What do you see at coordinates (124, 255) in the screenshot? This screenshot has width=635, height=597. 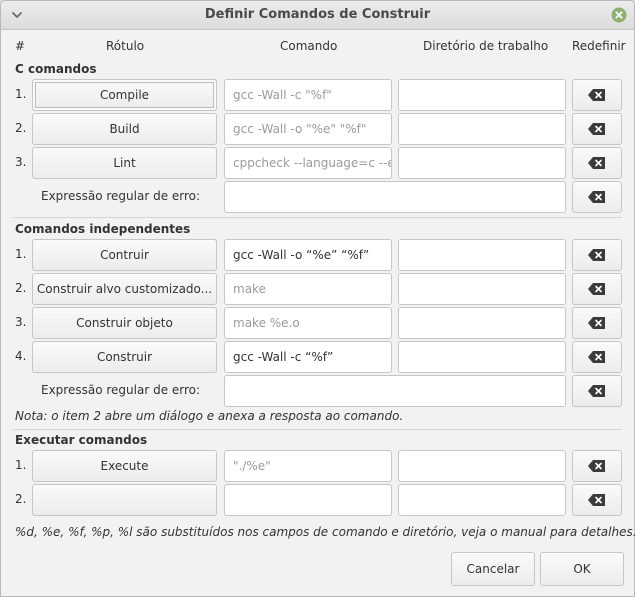 I see `label-button-contruir: Contruir` at bounding box center [124, 255].